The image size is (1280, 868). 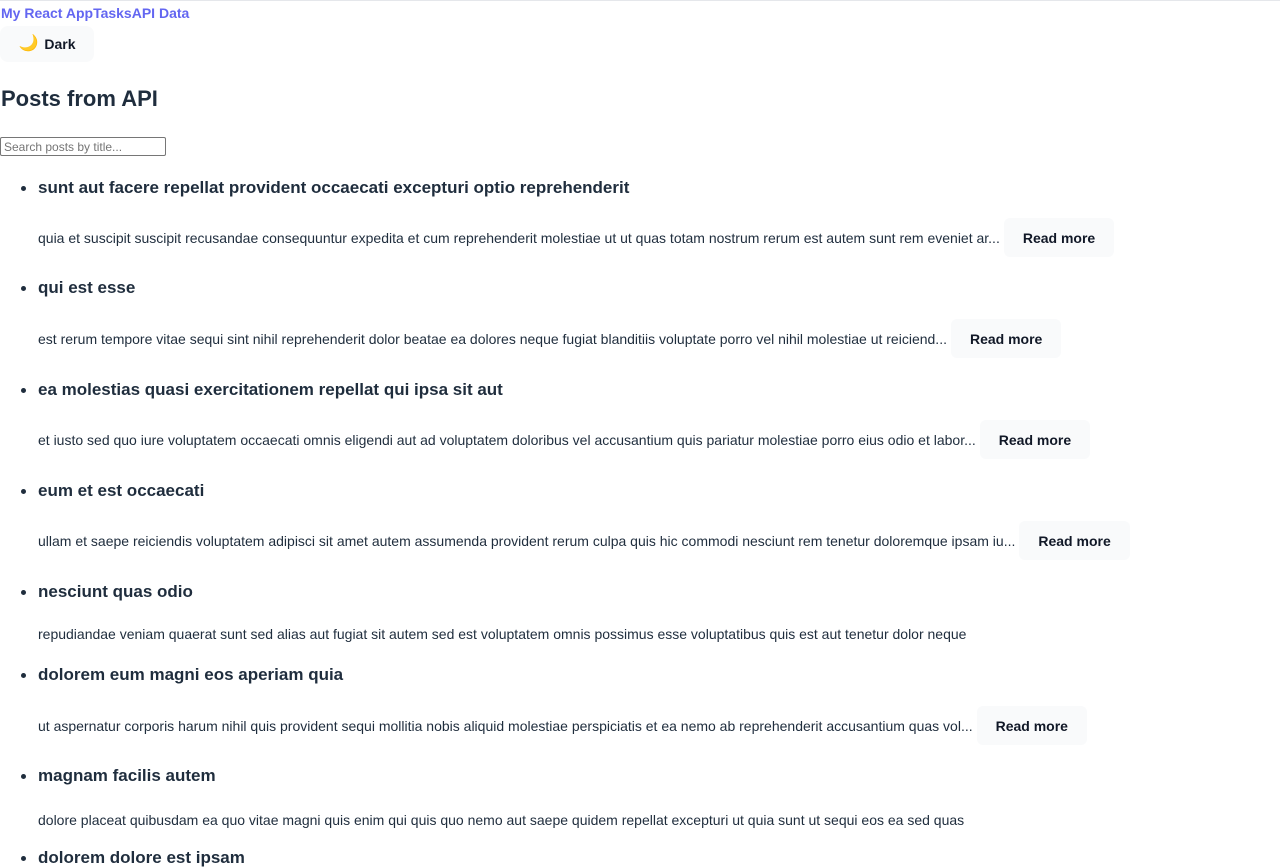 What do you see at coordinates (191, 674) in the screenshot?
I see `post-title: dolorem eum magni eos aperiam quia` at bounding box center [191, 674].